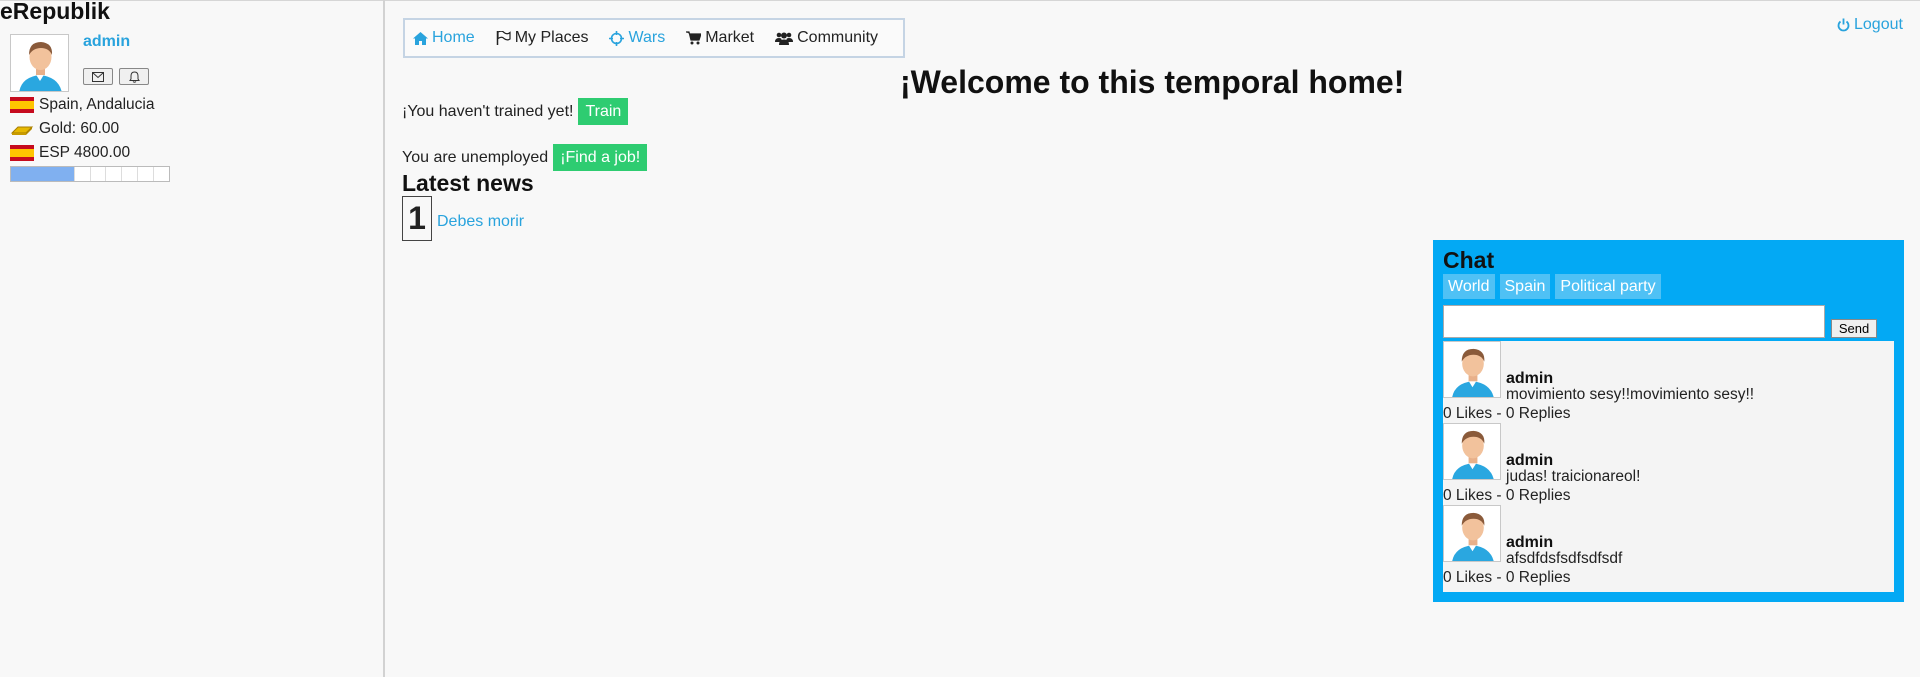 This screenshot has width=1920, height=677. I want to click on nav-market: Market, so click(720, 38).